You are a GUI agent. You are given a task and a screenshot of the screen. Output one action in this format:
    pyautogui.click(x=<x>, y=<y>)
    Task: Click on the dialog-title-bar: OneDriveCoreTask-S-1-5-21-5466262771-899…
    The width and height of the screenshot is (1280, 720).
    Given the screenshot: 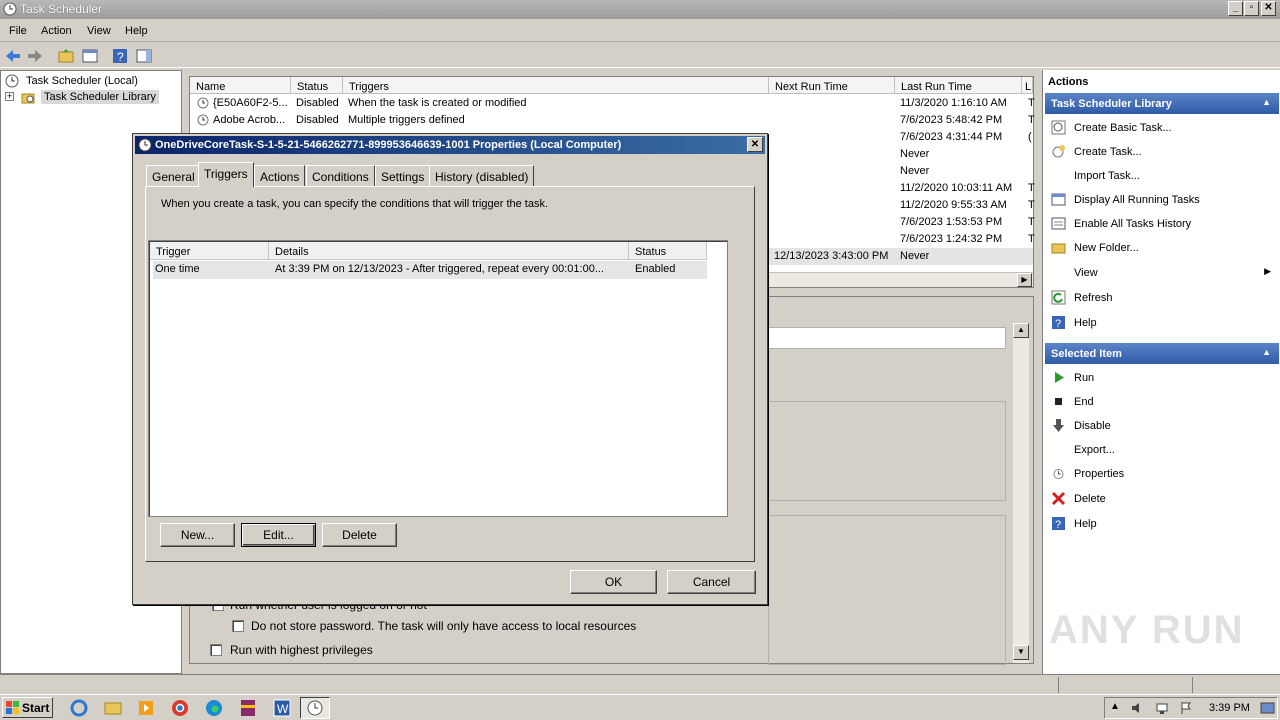 What is the action you would take?
    pyautogui.click(x=450, y=145)
    